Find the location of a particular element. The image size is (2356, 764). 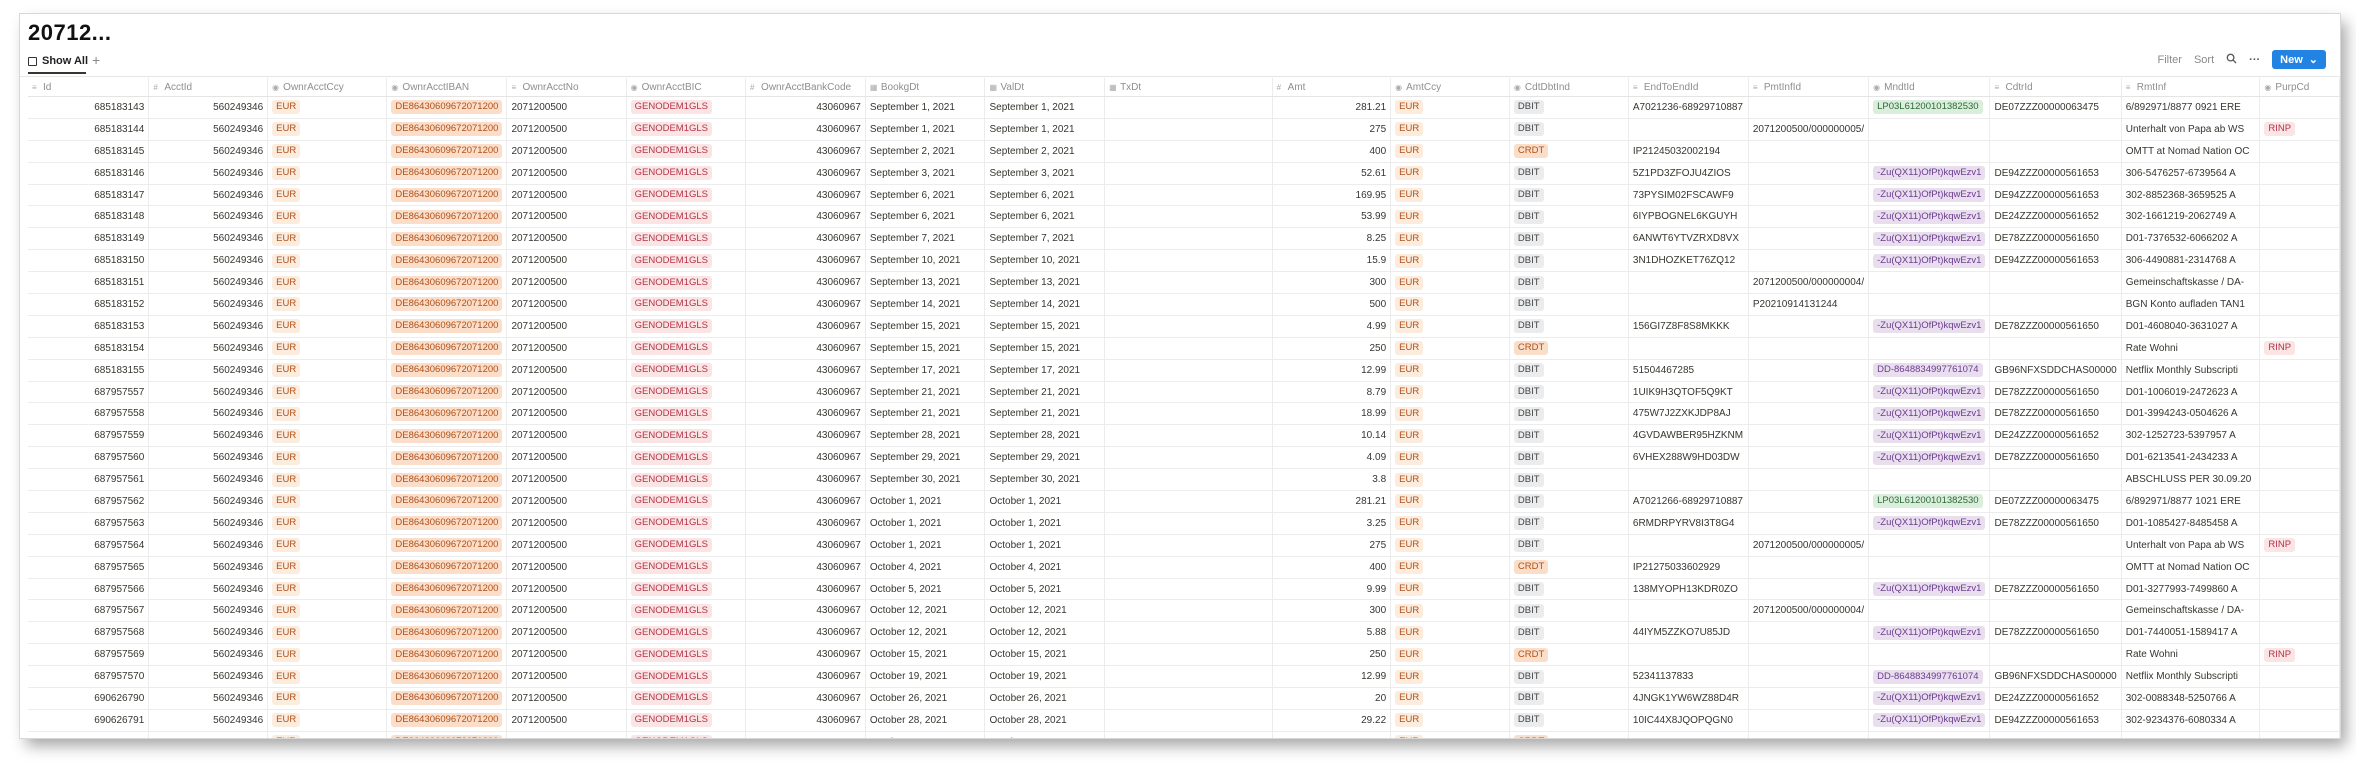

cell-cdtrid is located at coordinates (2055, 283).